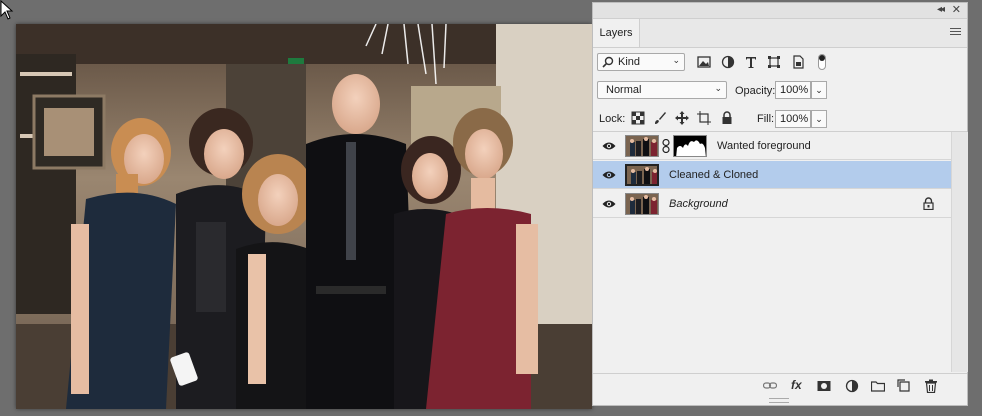 The width and height of the screenshot is (982, 416). Describe the element at coordinates (904, 386) in the screenshot. I see `new-layer-icon` at that location.